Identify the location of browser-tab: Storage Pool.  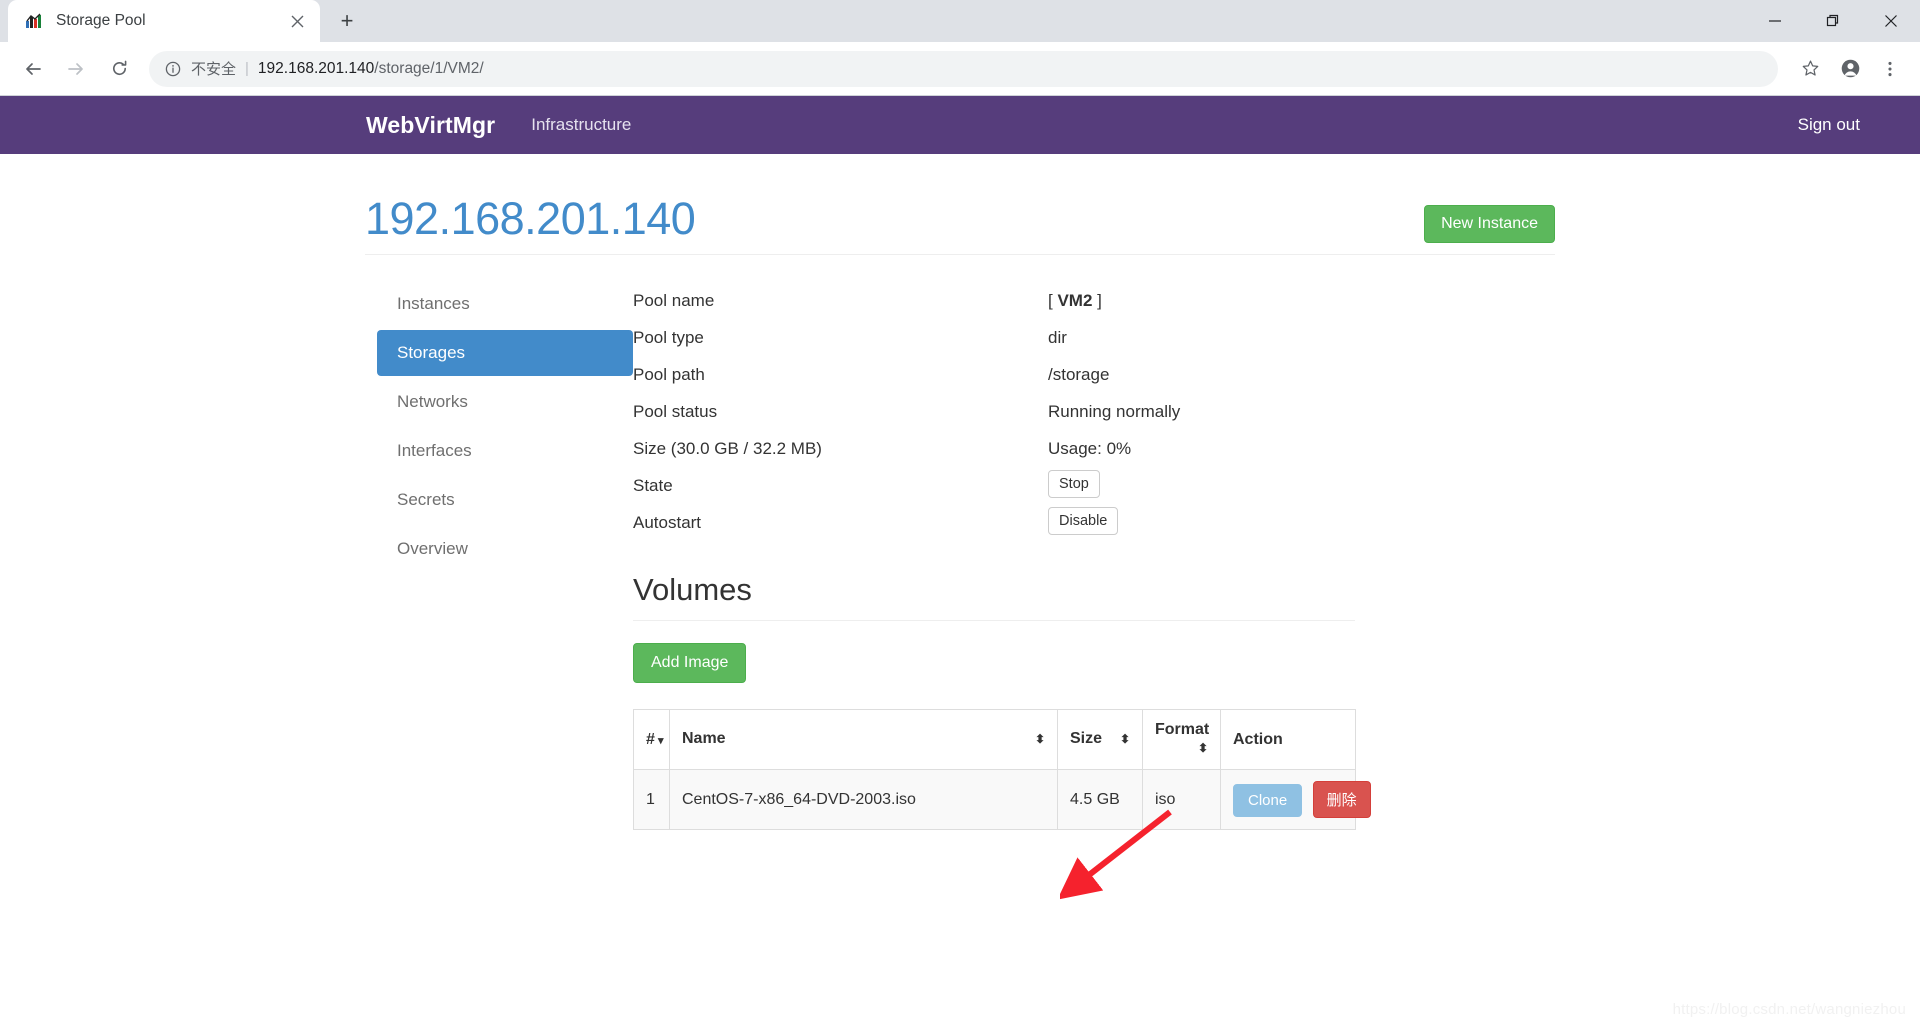
(164, 21).